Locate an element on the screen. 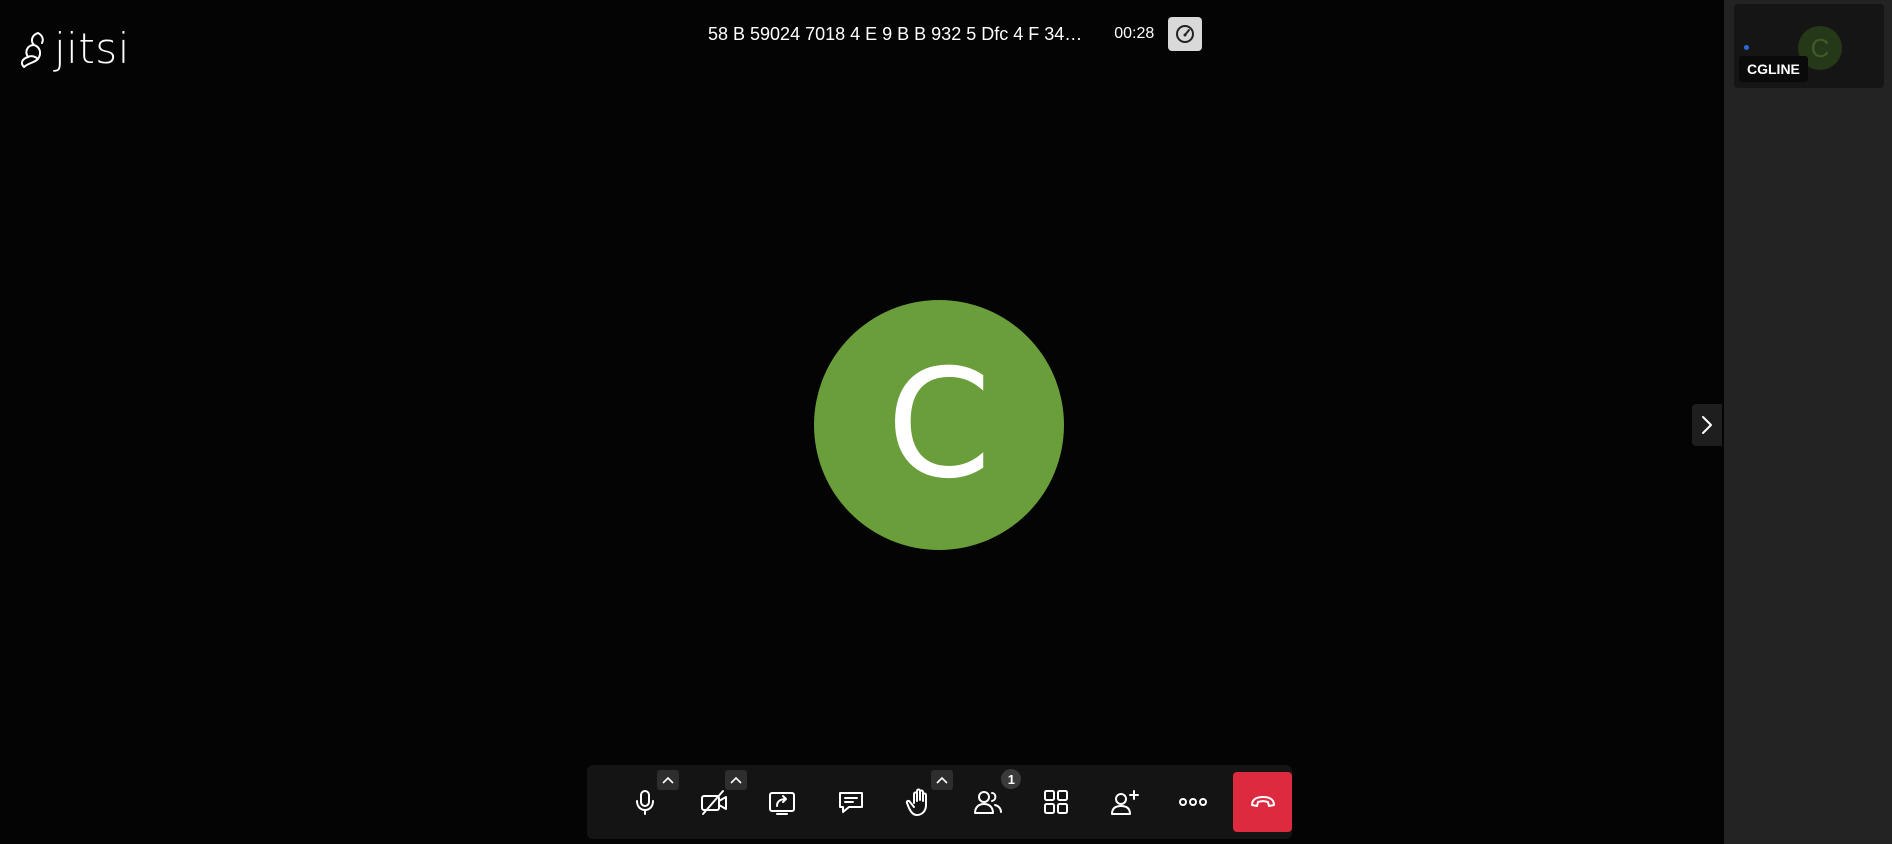 The height and width of the screenshot is (844, 1892). connection-status-button is located at coordinates (1185, 34).